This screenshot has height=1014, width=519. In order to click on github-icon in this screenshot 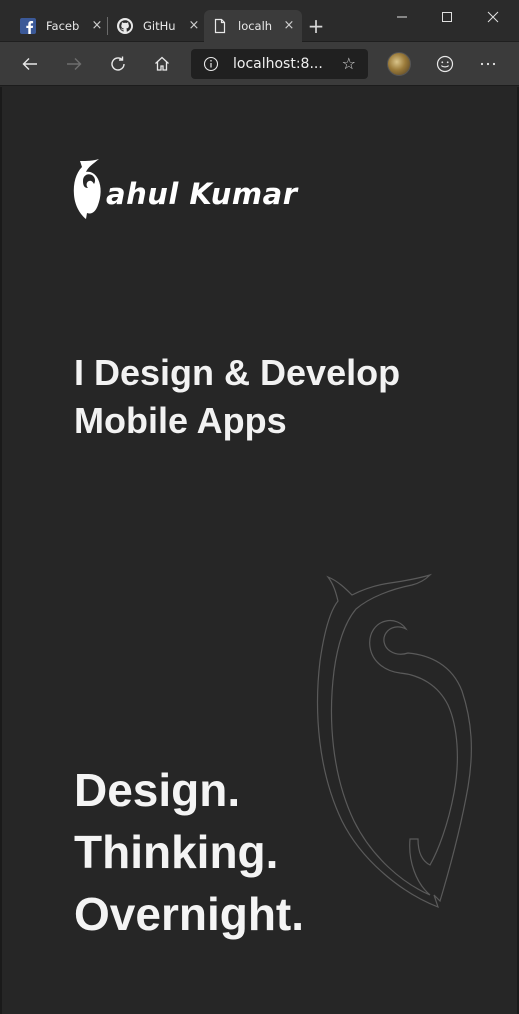, I will do `click(125, 26)`.